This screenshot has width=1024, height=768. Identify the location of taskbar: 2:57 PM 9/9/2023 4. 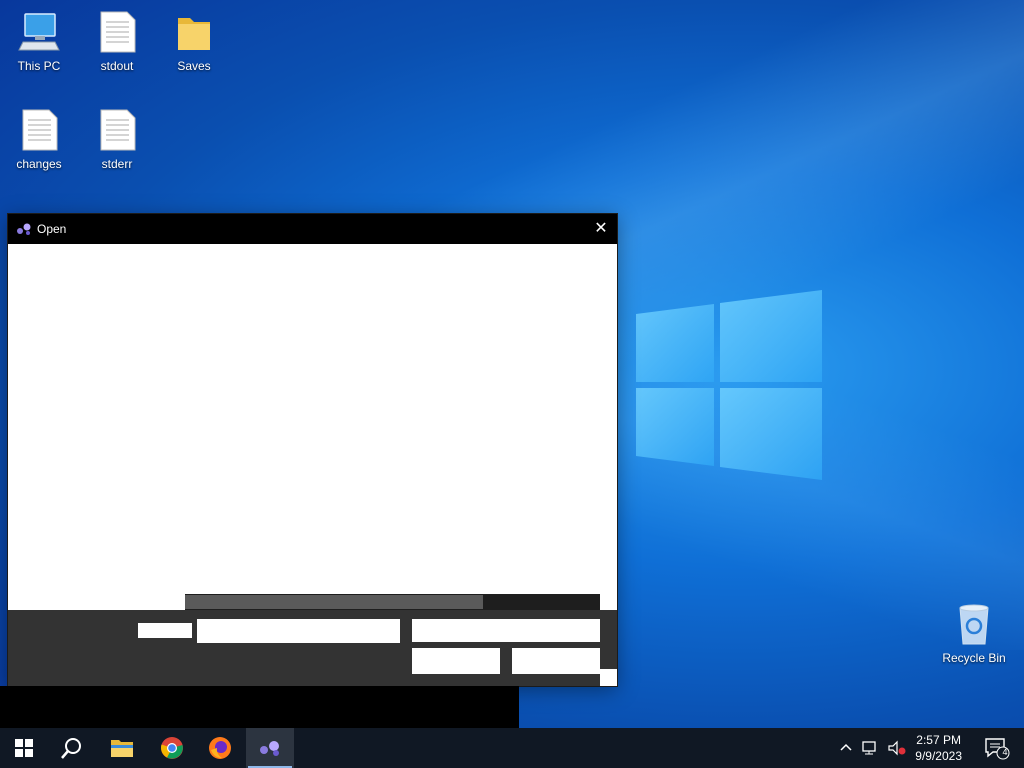
(512, 748).